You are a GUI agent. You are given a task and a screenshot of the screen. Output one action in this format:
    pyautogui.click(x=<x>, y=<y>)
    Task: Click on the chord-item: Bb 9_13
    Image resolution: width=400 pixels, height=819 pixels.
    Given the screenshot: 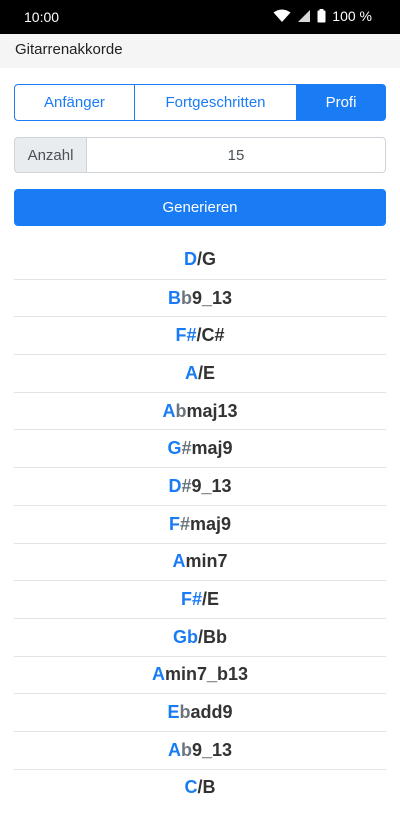 What is the action you would take?
    pyautogui.click(x=200, y=297)
    